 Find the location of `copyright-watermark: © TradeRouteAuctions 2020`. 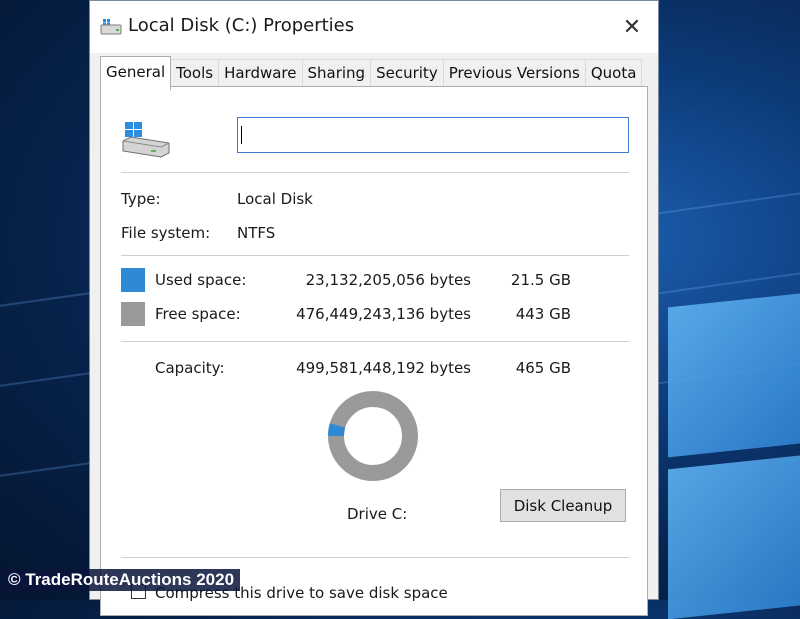

copyright-watermark: © TradeRouteAuctions 2020 is located at coordinates (121, 580).